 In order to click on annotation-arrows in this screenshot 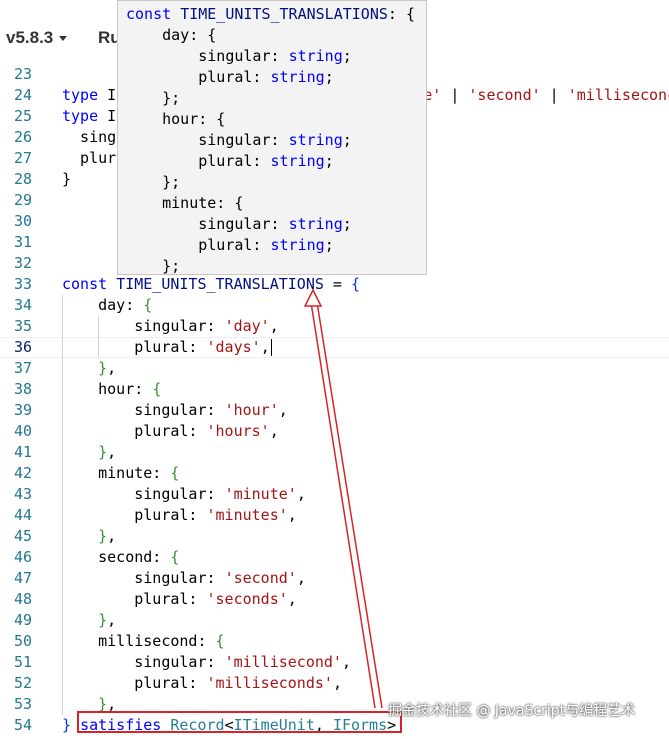, I will do `click(343, 498)`.